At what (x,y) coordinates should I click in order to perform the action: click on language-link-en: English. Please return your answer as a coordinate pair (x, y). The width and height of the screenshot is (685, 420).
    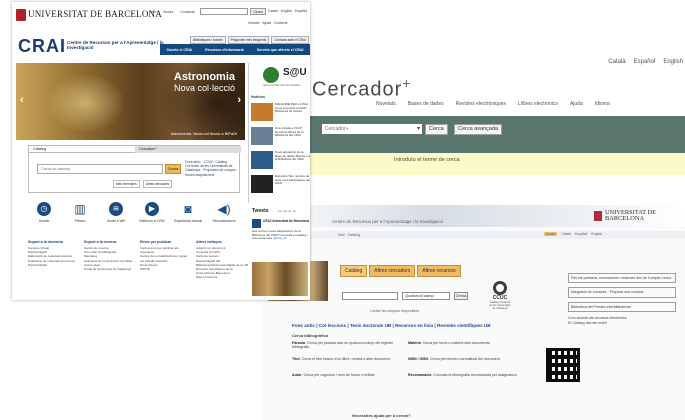
    Looking at the image, I should click on (673, 62).